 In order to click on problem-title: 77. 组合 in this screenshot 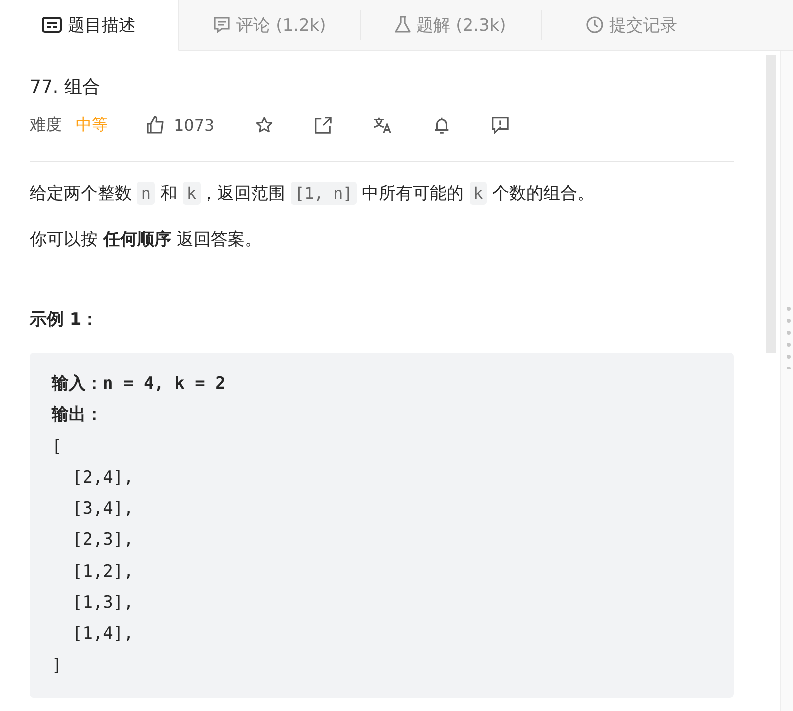, I will do `click(66, 87)`.